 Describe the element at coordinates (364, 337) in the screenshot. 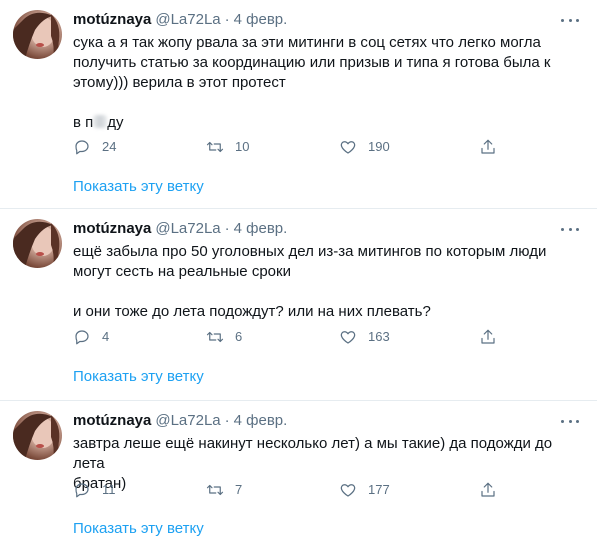

I see `like-button: 163` at that location.